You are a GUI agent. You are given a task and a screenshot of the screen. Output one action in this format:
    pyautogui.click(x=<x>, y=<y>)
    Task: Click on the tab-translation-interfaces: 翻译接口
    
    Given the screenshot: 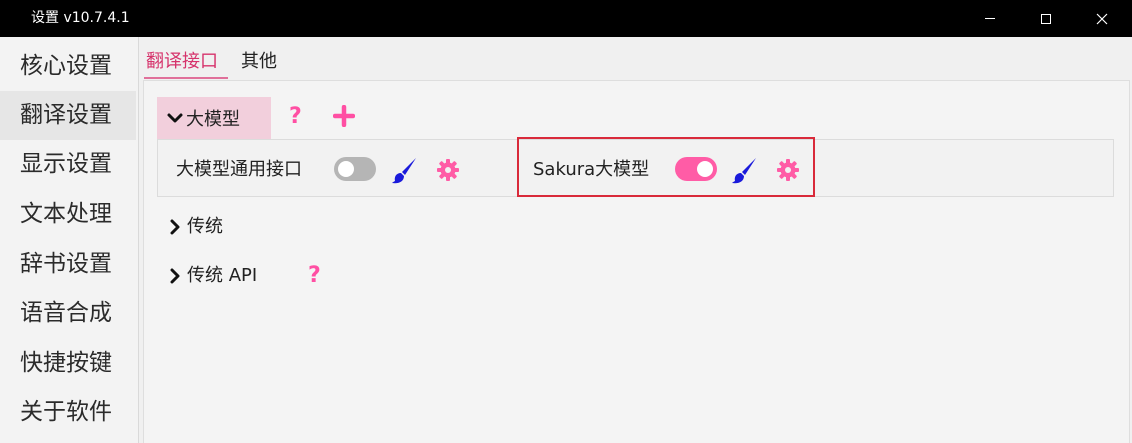 What is the action you would take?
    pyautogui.click(x=182, y=62)
    